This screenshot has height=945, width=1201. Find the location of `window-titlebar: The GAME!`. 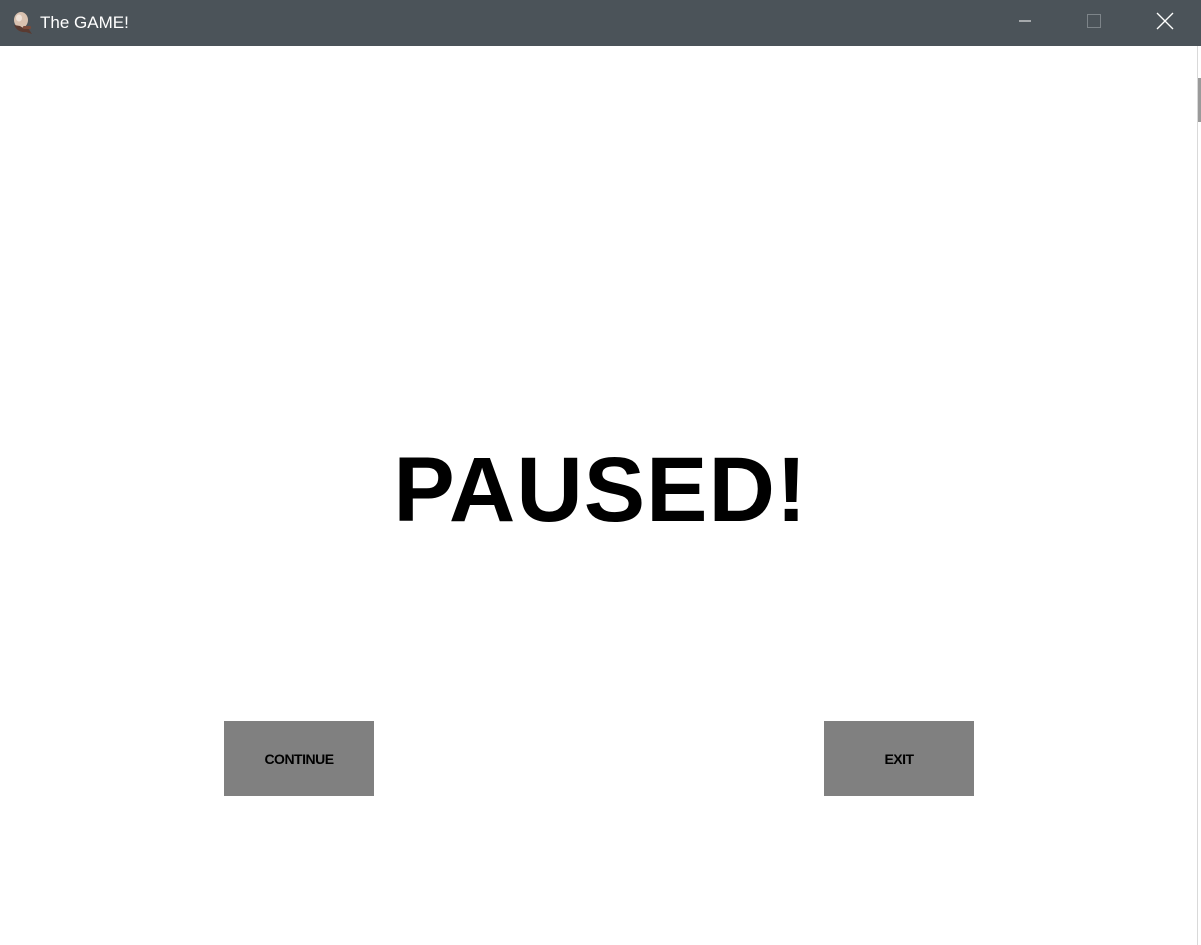

window-titlebar: The GAME! is located at coordinates (600, 23).